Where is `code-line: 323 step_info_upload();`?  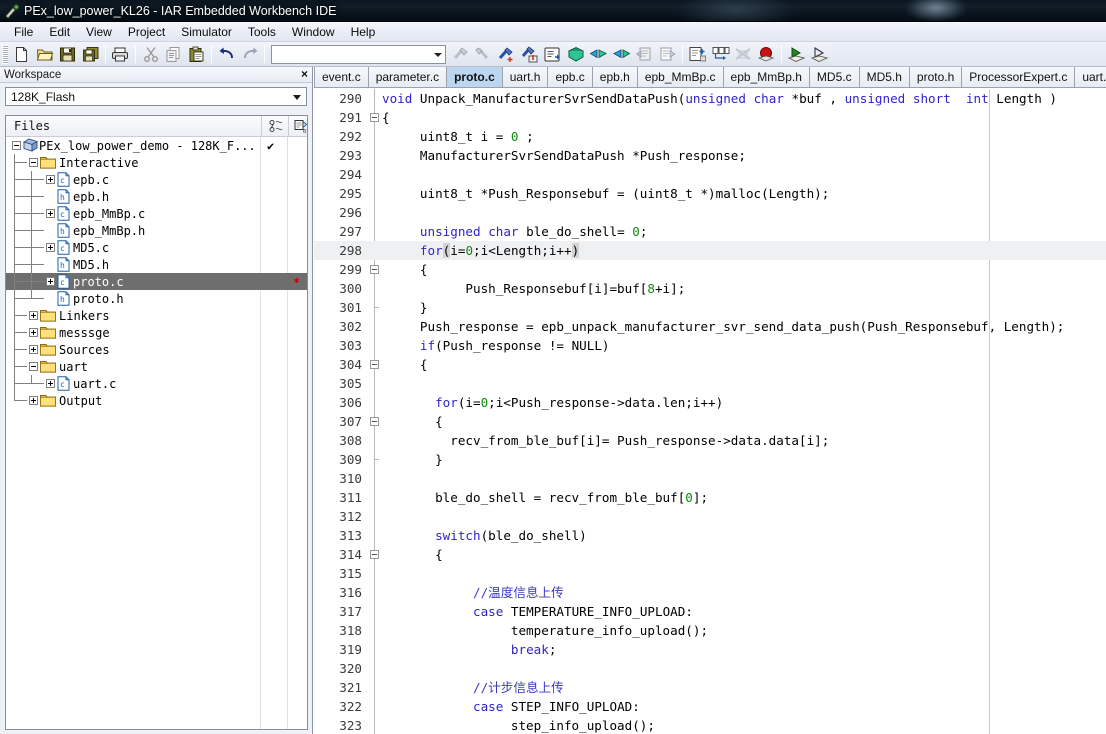 code-line: 323 step_info_upload(); is located at coordinates (710, 725).